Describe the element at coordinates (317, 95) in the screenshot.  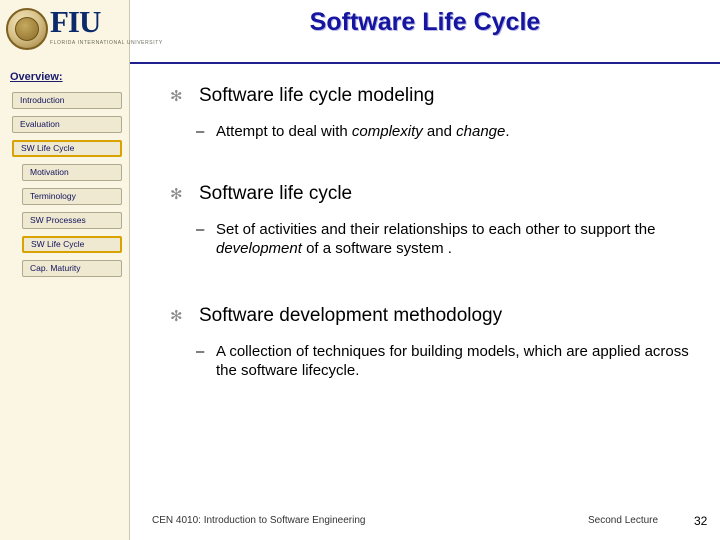
I see `bullet-1-text: Software life cycle modeling` at that location.